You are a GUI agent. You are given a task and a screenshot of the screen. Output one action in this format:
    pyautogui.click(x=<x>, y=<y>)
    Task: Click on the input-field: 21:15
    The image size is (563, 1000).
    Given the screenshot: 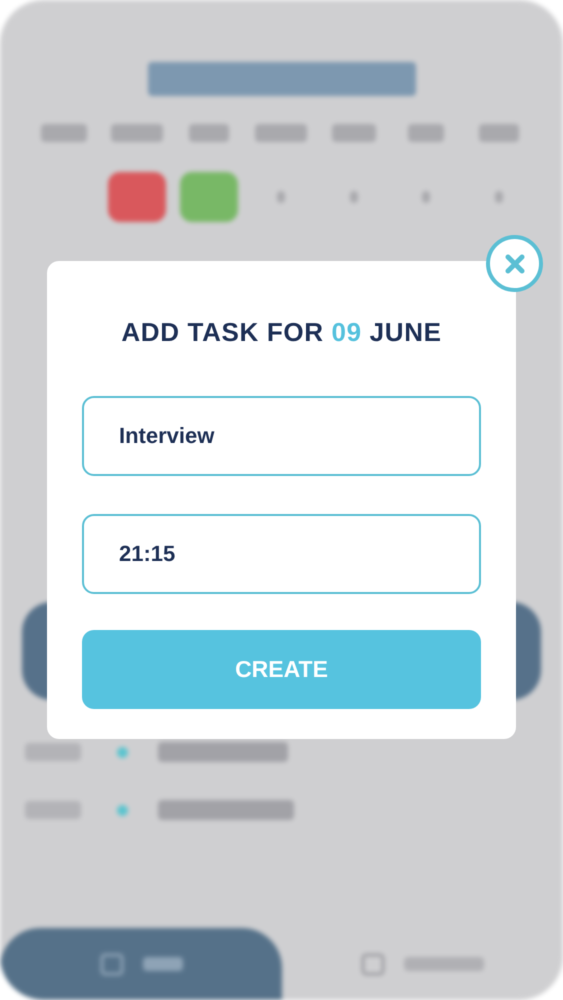 What is the action you would take?
    pyautogui.click(x=281, y=554)
    